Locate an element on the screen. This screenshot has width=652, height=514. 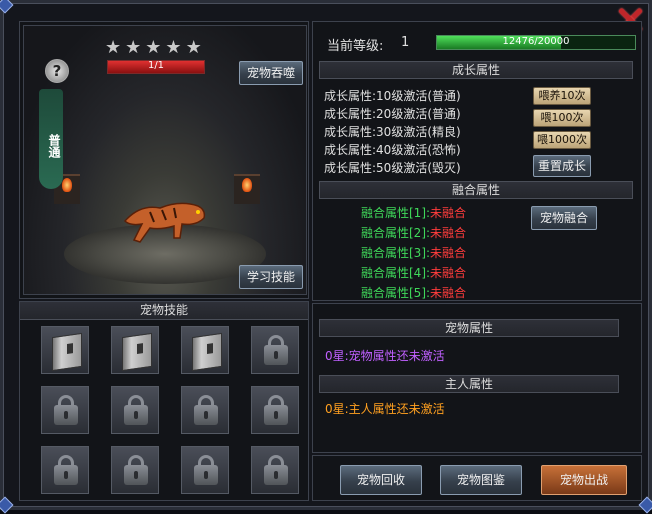
pet-attr-text: 0星:宠物属性还未激活 is located at coordinates (385, 356).